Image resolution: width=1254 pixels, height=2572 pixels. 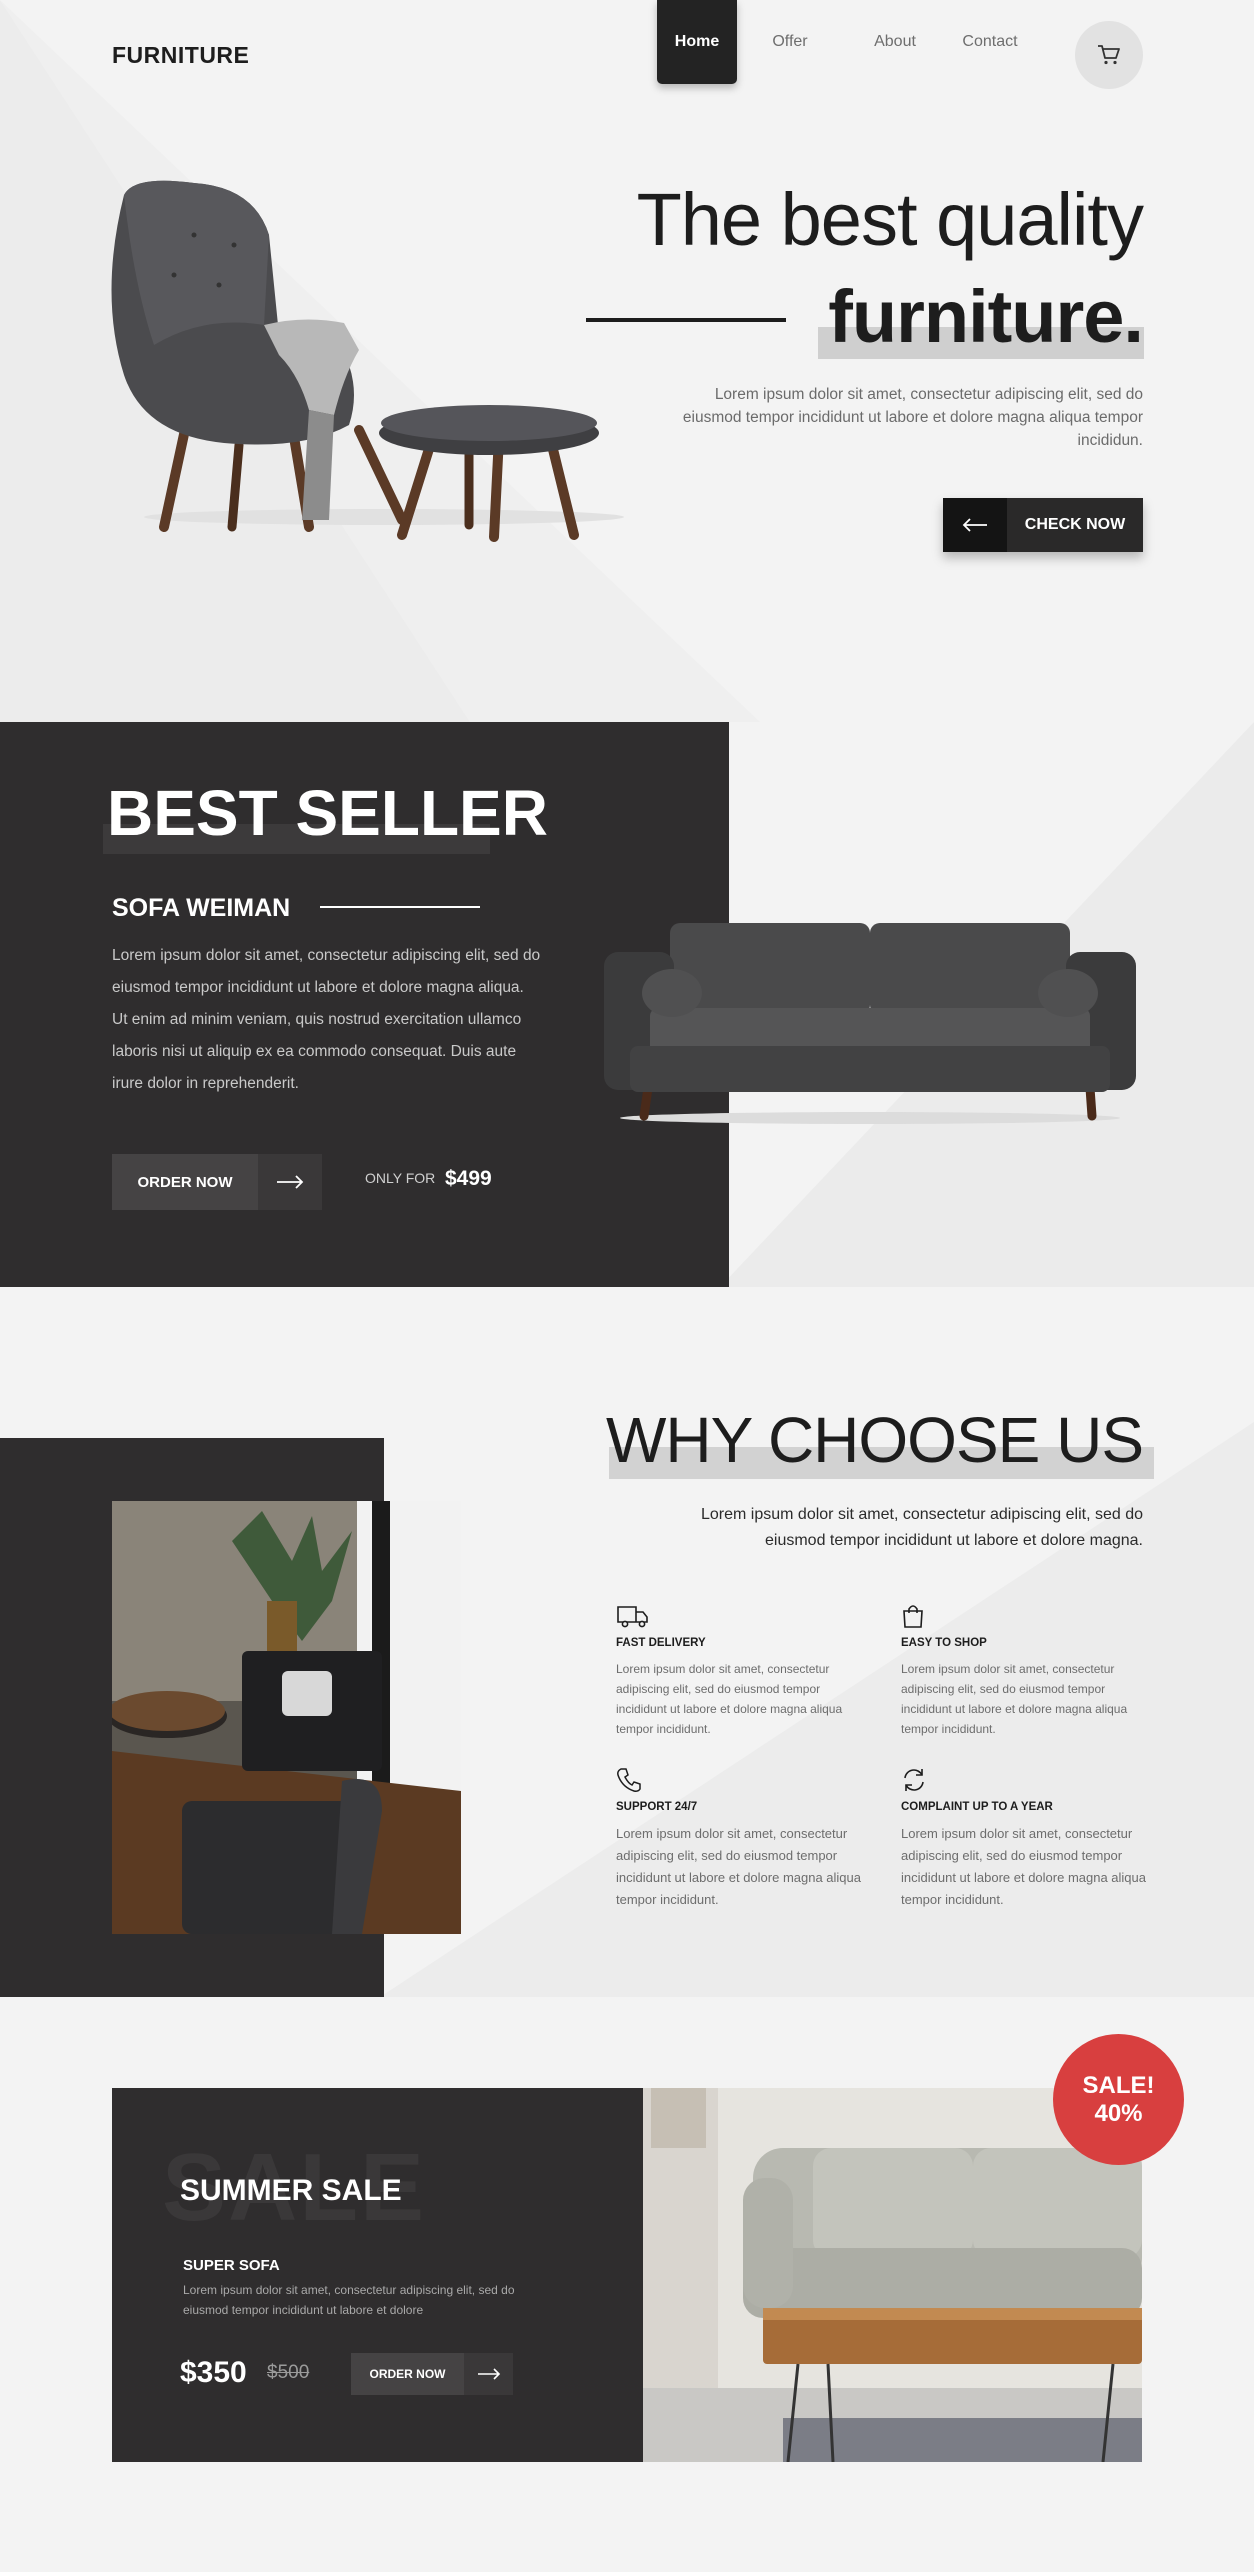 I want to click on sale-order-now-button: ORDER NOW, so click(x=432, y=2374).